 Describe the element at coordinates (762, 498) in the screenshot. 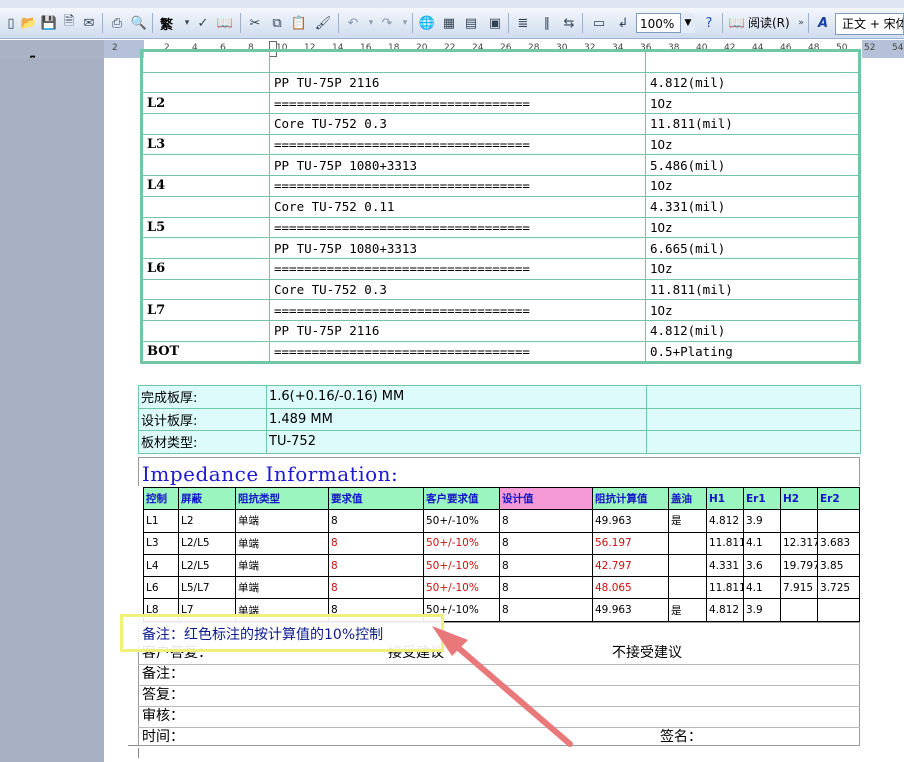

I see `impedance-header-cell: Er1` at that location.